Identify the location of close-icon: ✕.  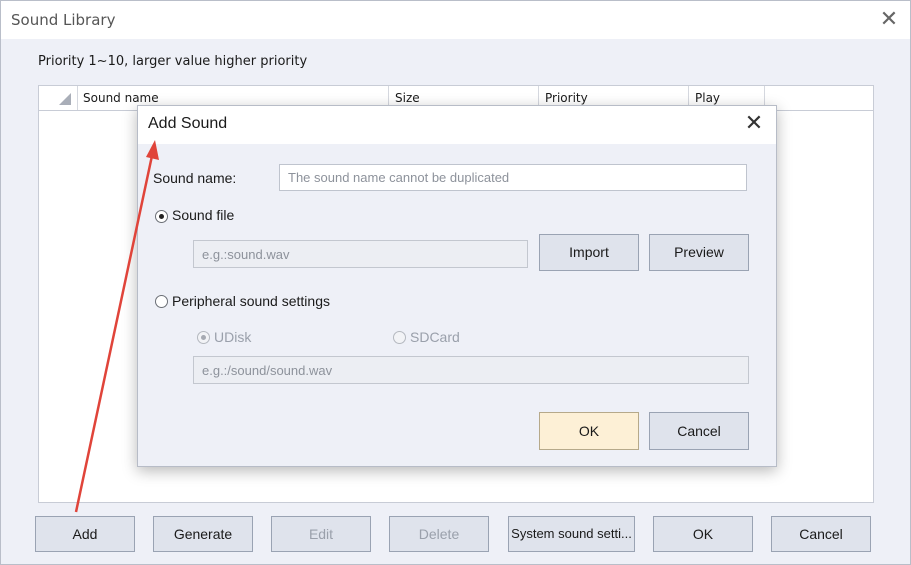
(889, 21).